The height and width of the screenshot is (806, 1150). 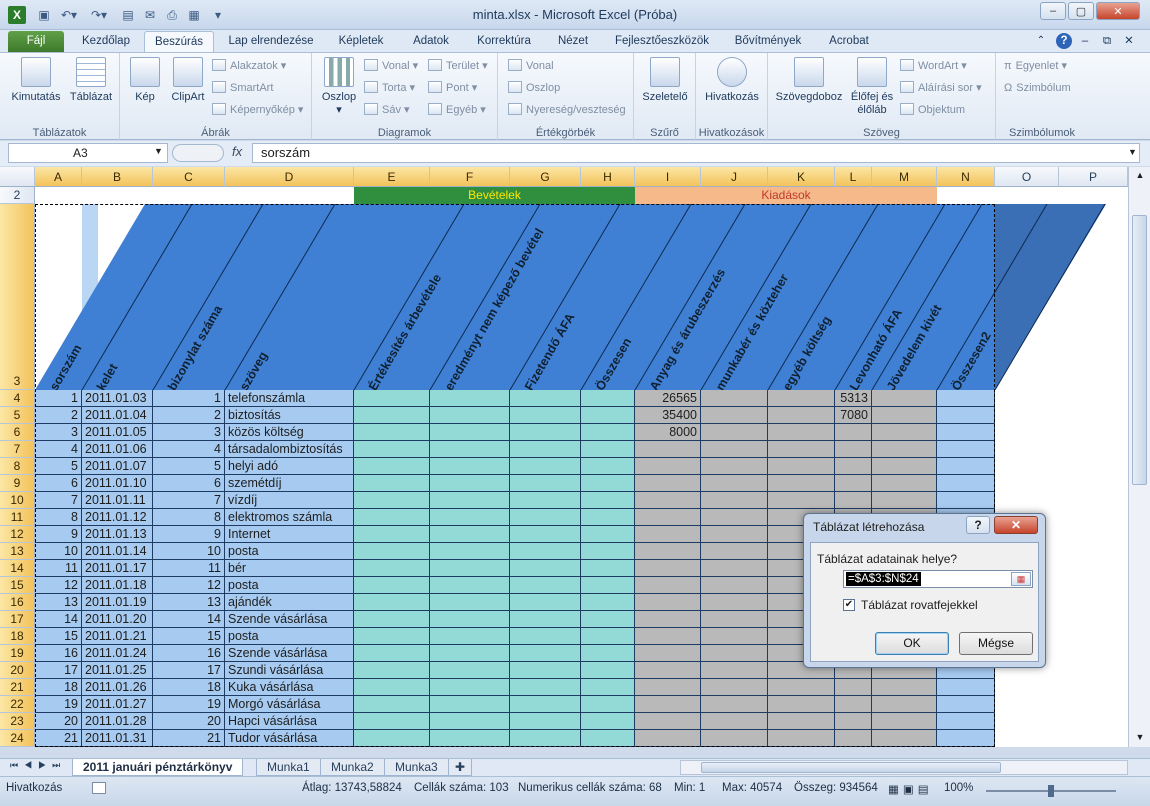 What do you see at coordinates (17, 551) in the screenshot?
I see `row-header-13: 13` at bounding box center [17, 551].